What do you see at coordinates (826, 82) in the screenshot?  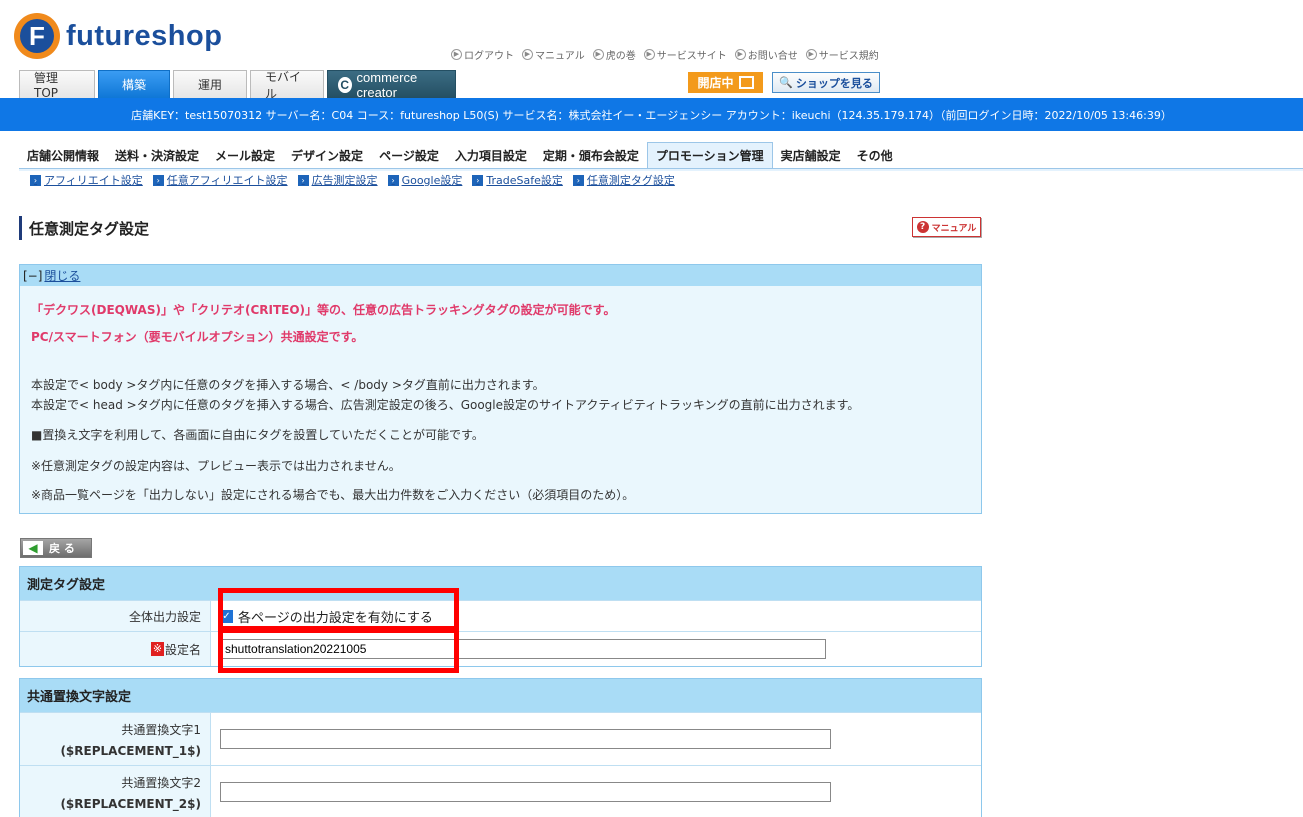 I see `view-shop-button: 🔍 ショップを見る` at bounding box center [826, 82].